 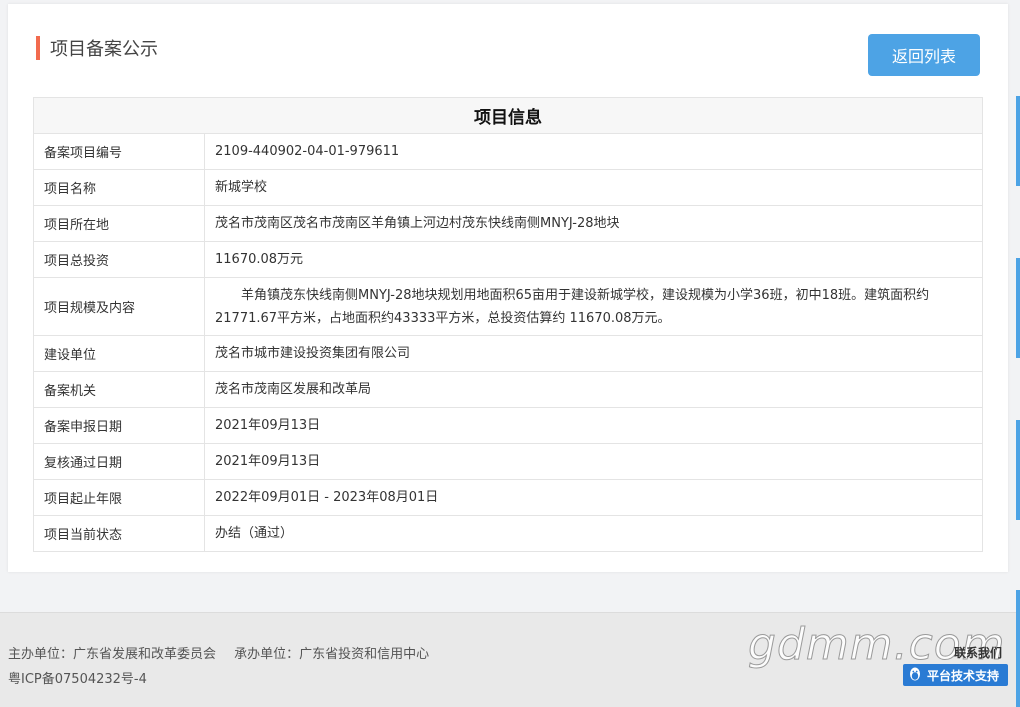 I want to click on table-row: 备案项目编号 2109-440902-04-01-979611, so click(x=508, y=151).